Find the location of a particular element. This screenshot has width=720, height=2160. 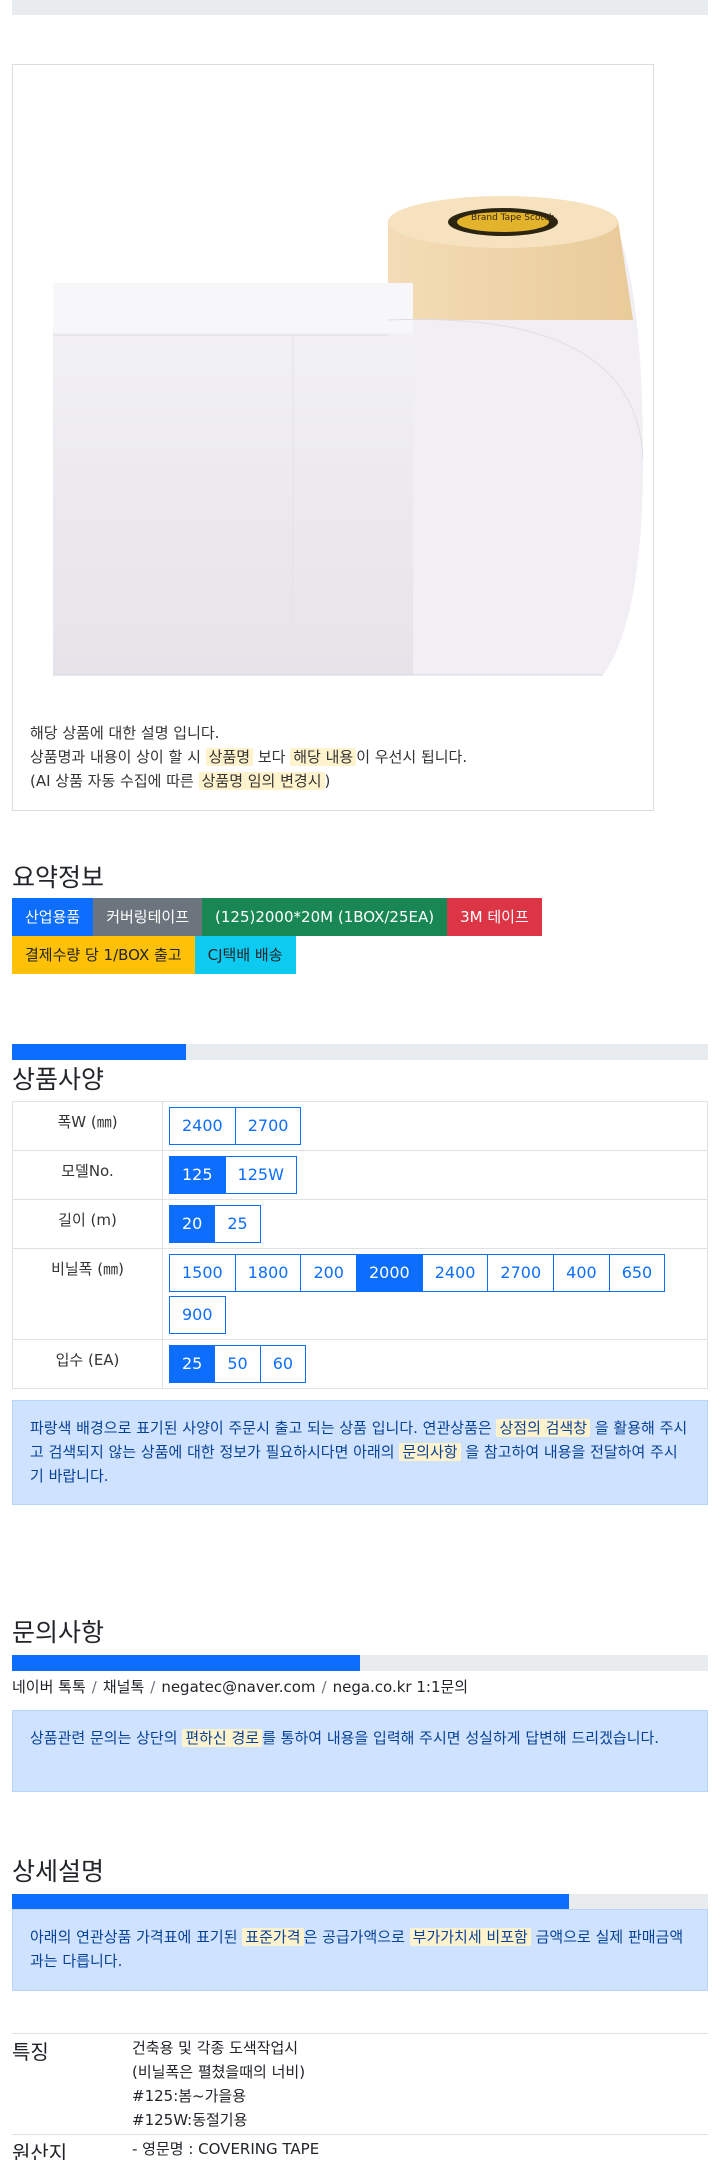

tape-label-text: Brand Tape Scotch is located at coordinates (513, 218).